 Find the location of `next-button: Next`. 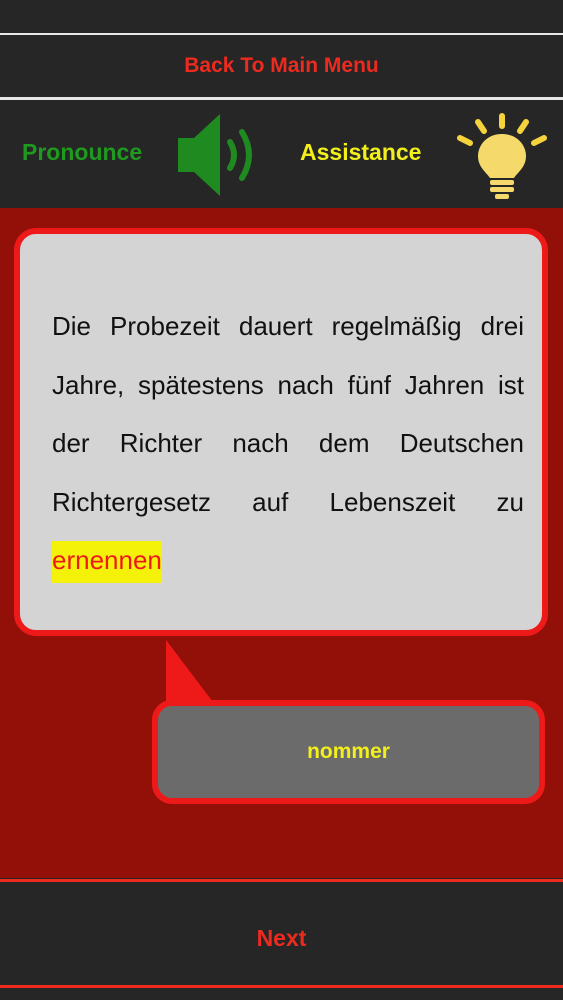

next-button: Next is located at coordinates (281, 938).